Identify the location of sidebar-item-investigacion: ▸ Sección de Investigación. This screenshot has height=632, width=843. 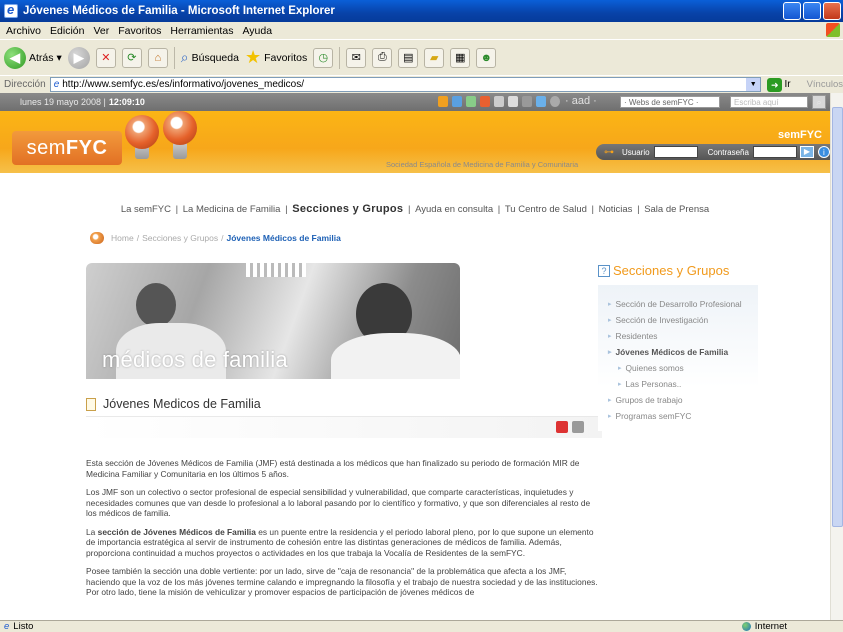
(680, 320).